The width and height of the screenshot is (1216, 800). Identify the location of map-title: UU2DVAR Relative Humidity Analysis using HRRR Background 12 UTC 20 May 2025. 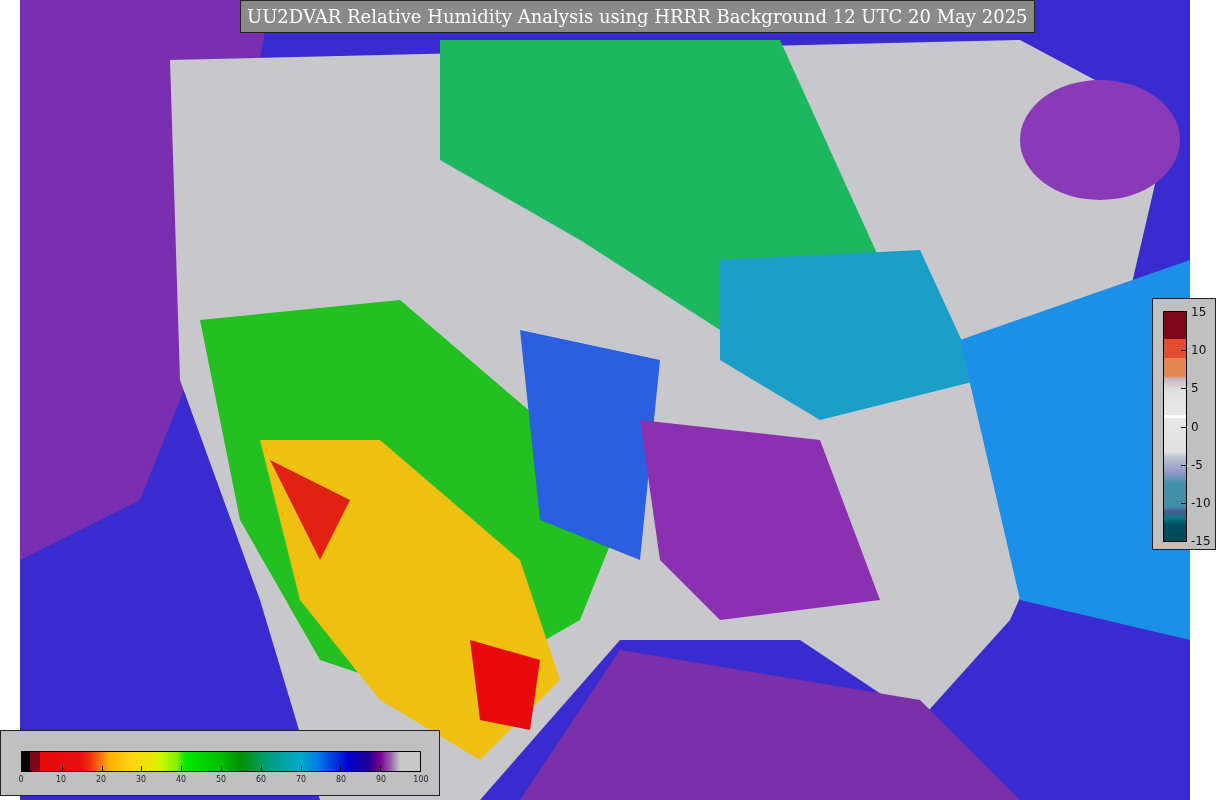
(637, 16).